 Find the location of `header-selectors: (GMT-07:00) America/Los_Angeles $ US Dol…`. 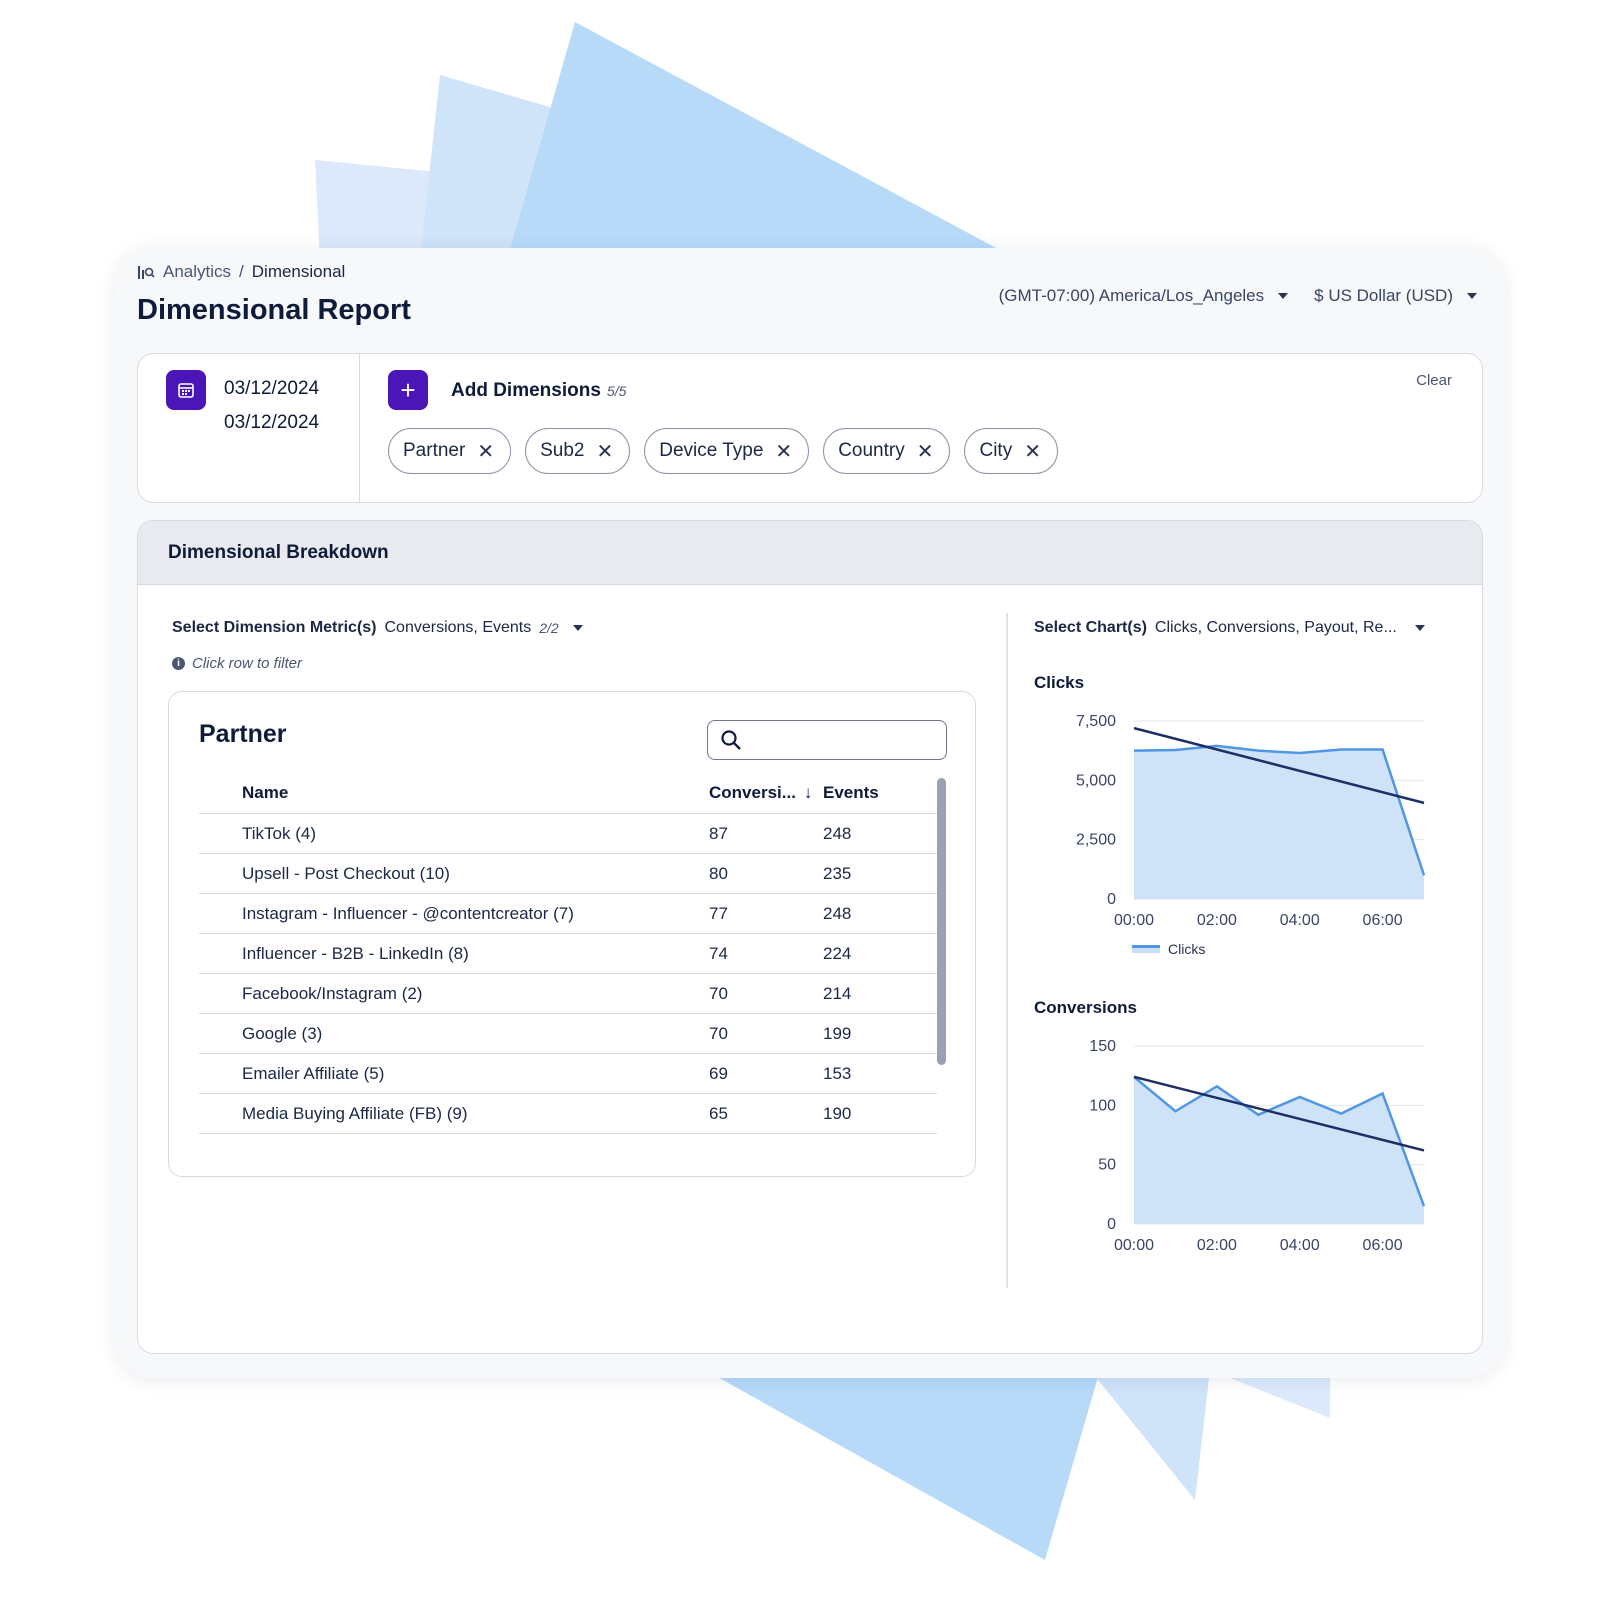

header-selectors: (GMT-07:00) America/Los_Angeles $ US Dol… is located at coordinates (1238, 296).